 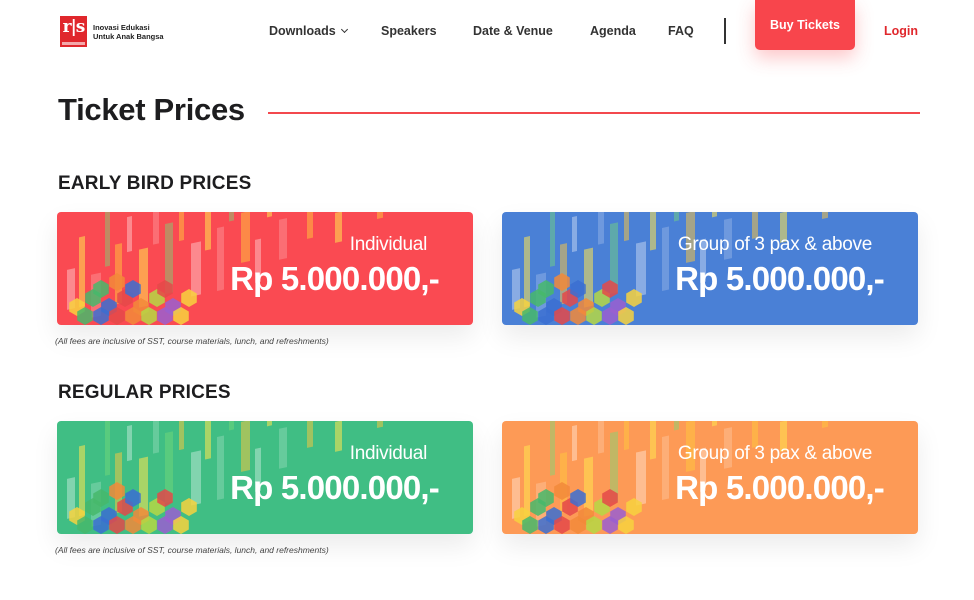 I want to click on nav-date-venue: Date & Venue, so click(x=513, y=31).